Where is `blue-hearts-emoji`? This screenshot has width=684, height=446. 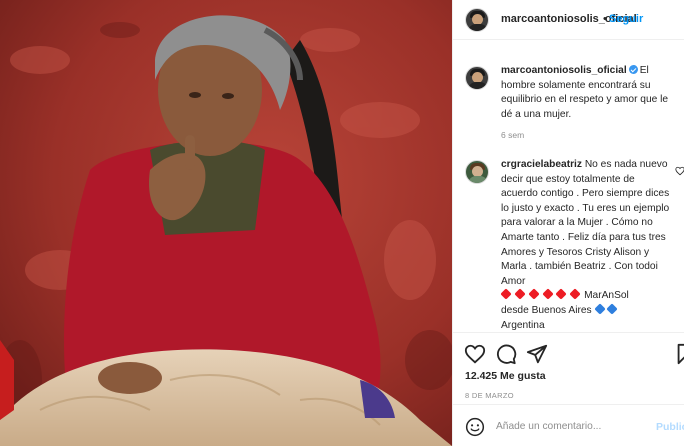 blue-hearts-emoji is located at coordinates (606, 309).